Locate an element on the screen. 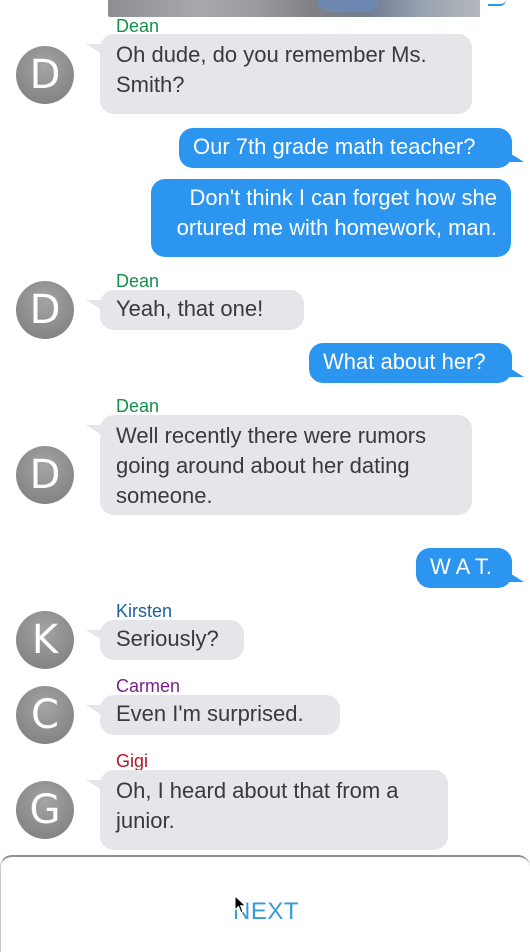  message-line: Our 7th grade math teacher? is located at coordinates (334, 146).